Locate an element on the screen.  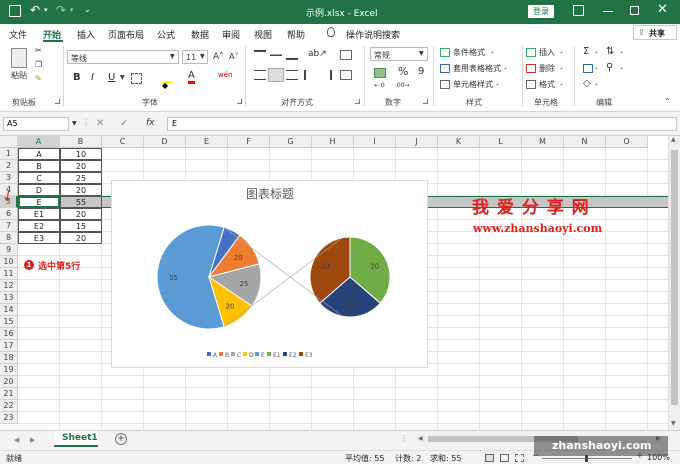
merge-center-icon is located at coordinates (346, 75).